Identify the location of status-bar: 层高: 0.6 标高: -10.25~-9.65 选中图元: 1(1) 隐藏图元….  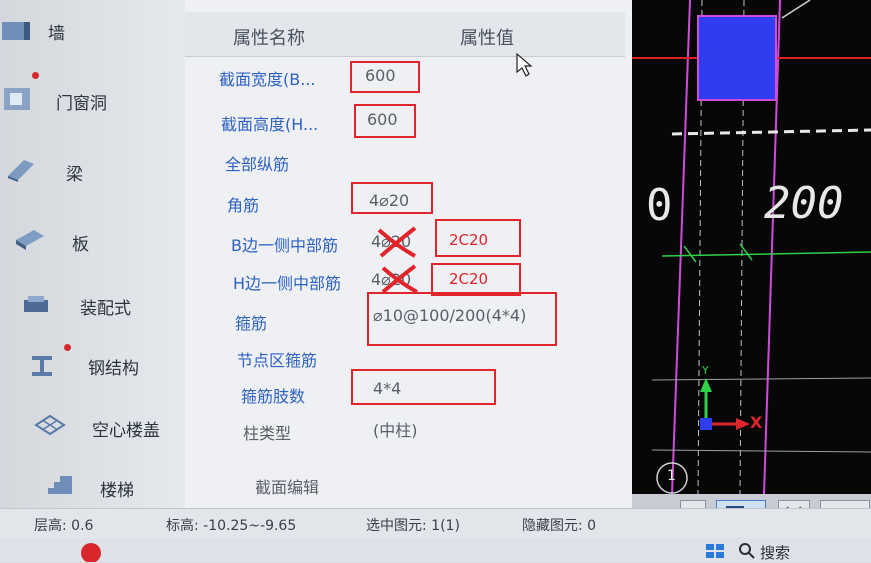
(435, 523).